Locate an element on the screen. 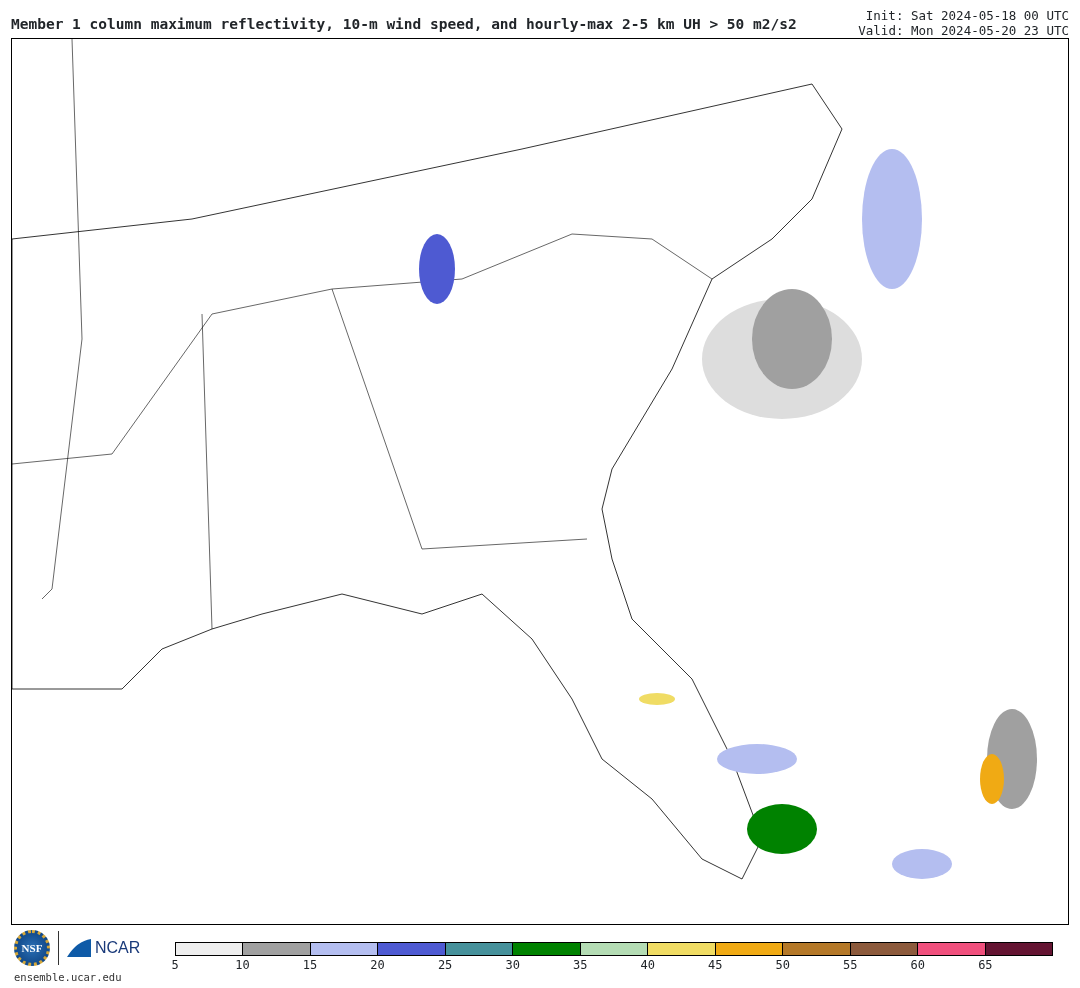  legend-tick-label: 65 is located at coordinates (985, 965).